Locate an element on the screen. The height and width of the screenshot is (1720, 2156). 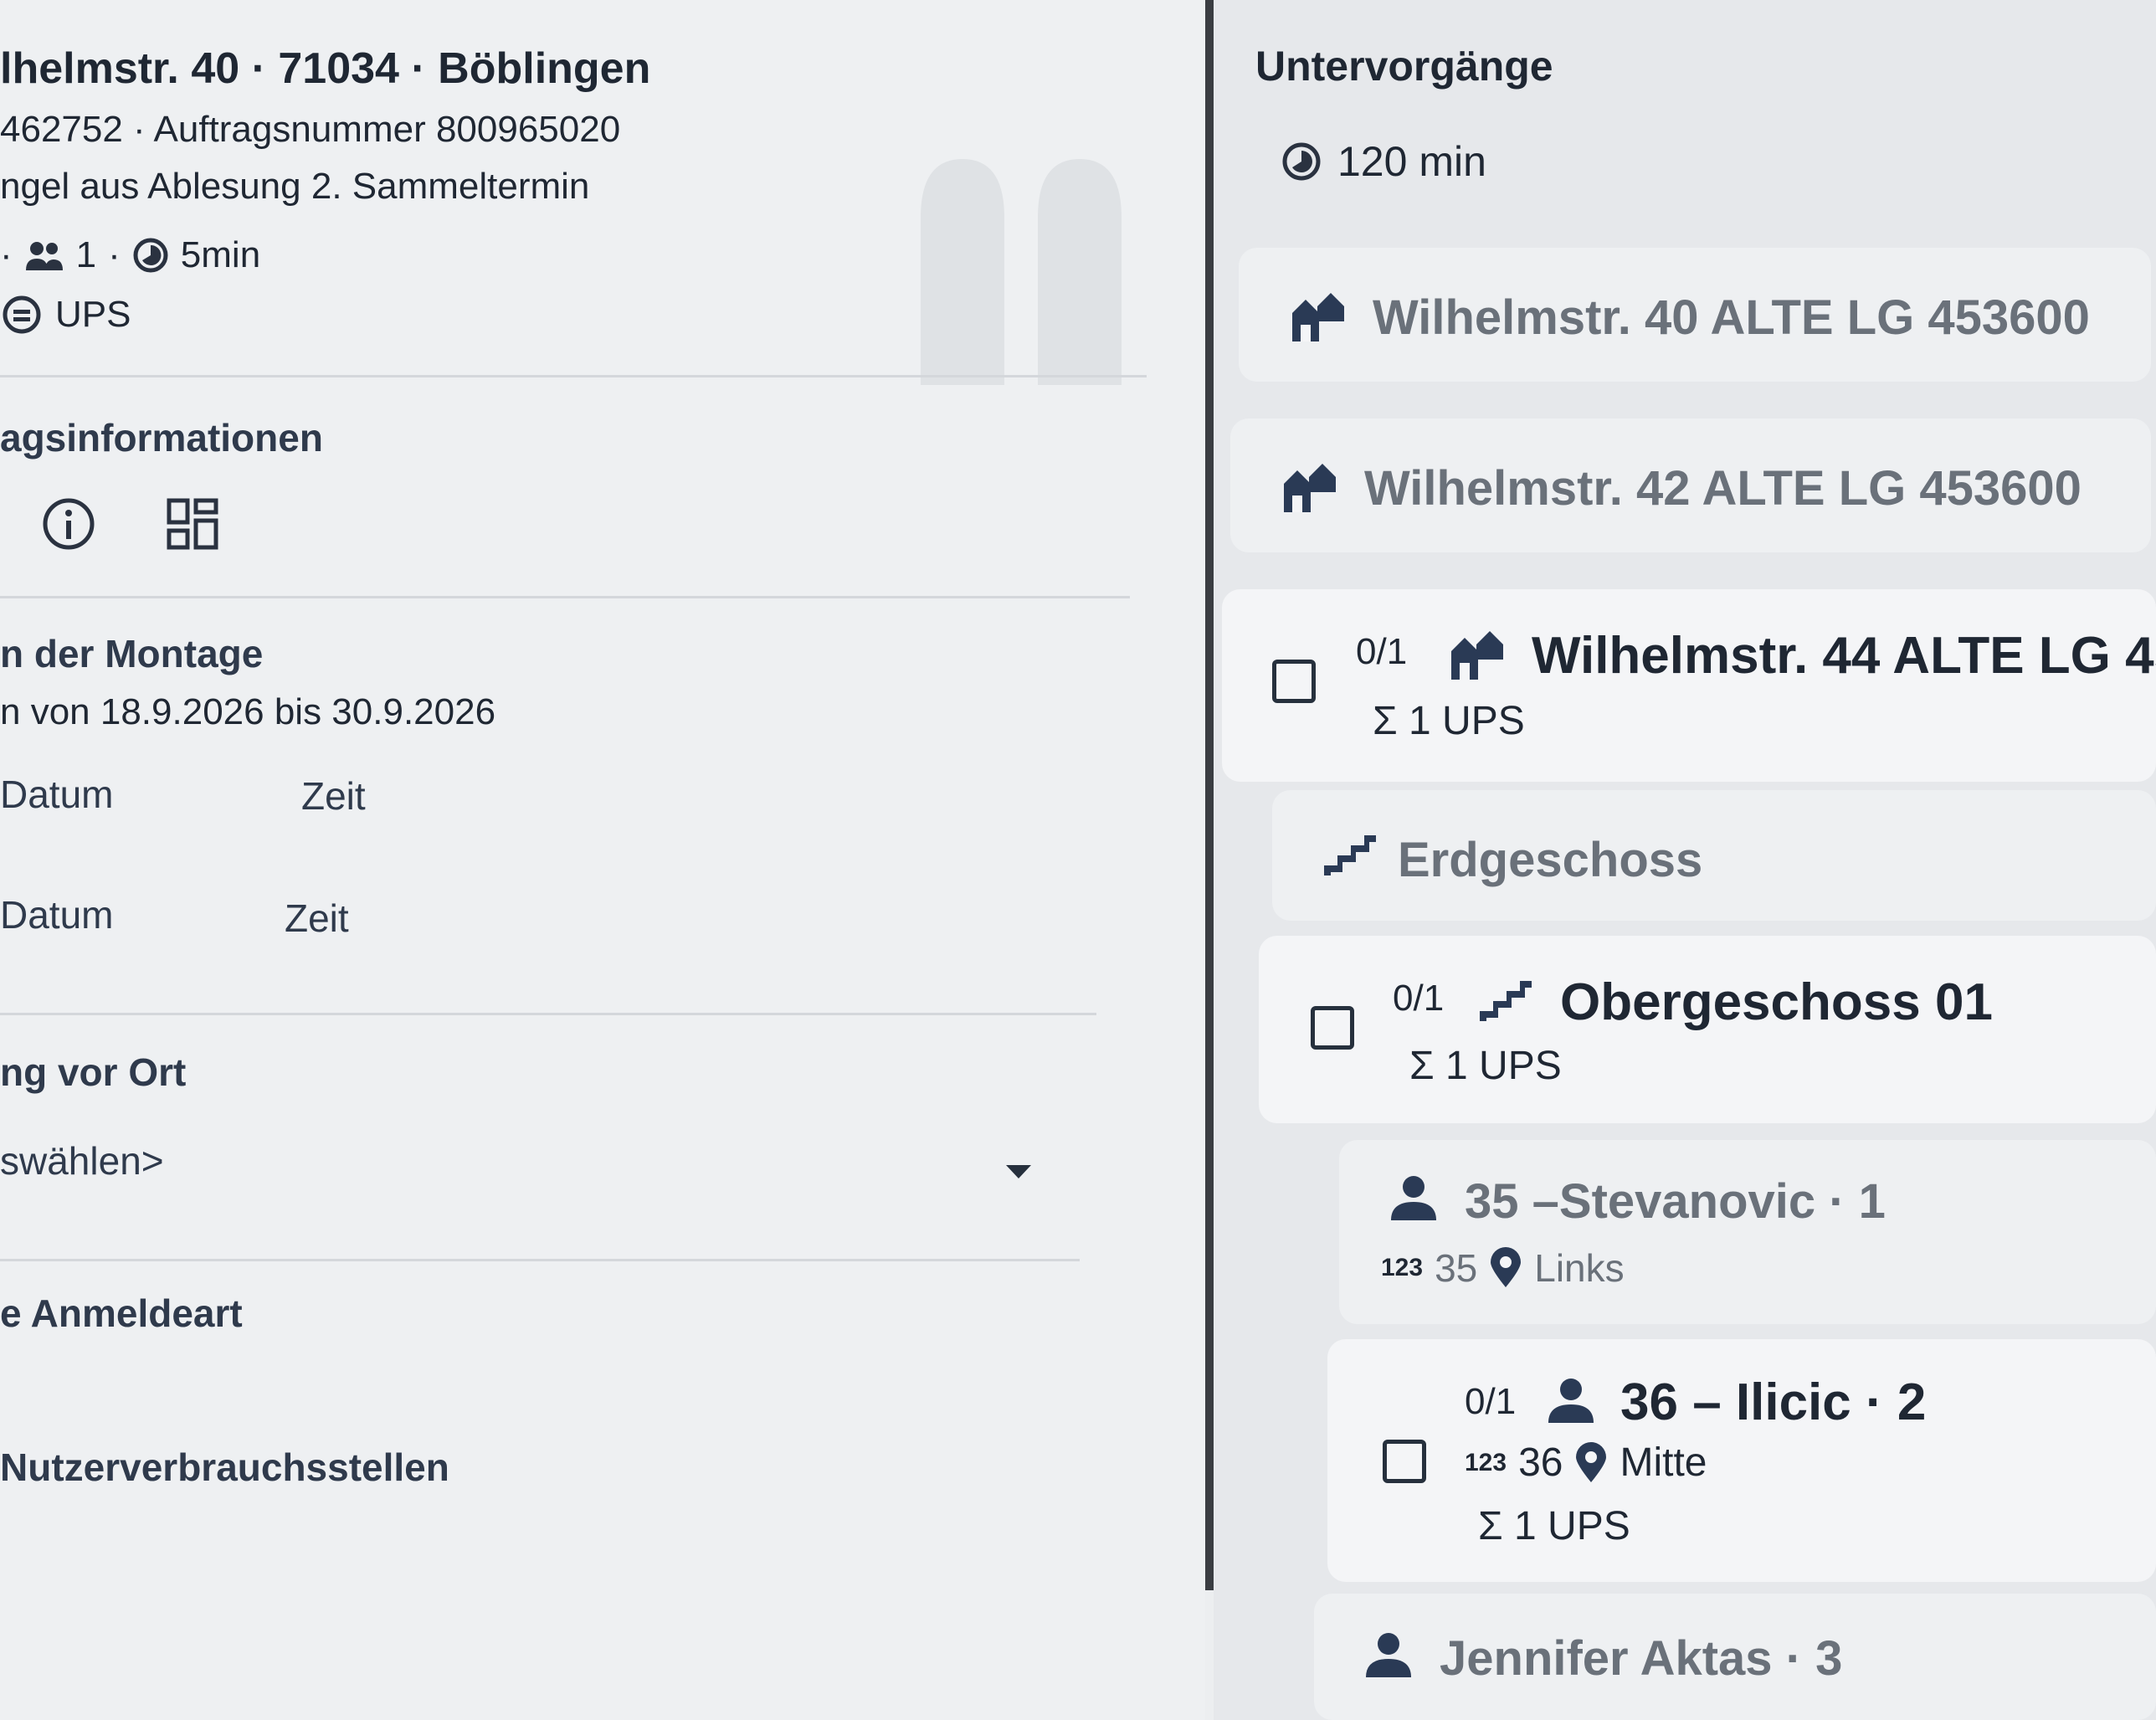
sub-process-title: Untervorgänge is located at coordinates (1404, 66).